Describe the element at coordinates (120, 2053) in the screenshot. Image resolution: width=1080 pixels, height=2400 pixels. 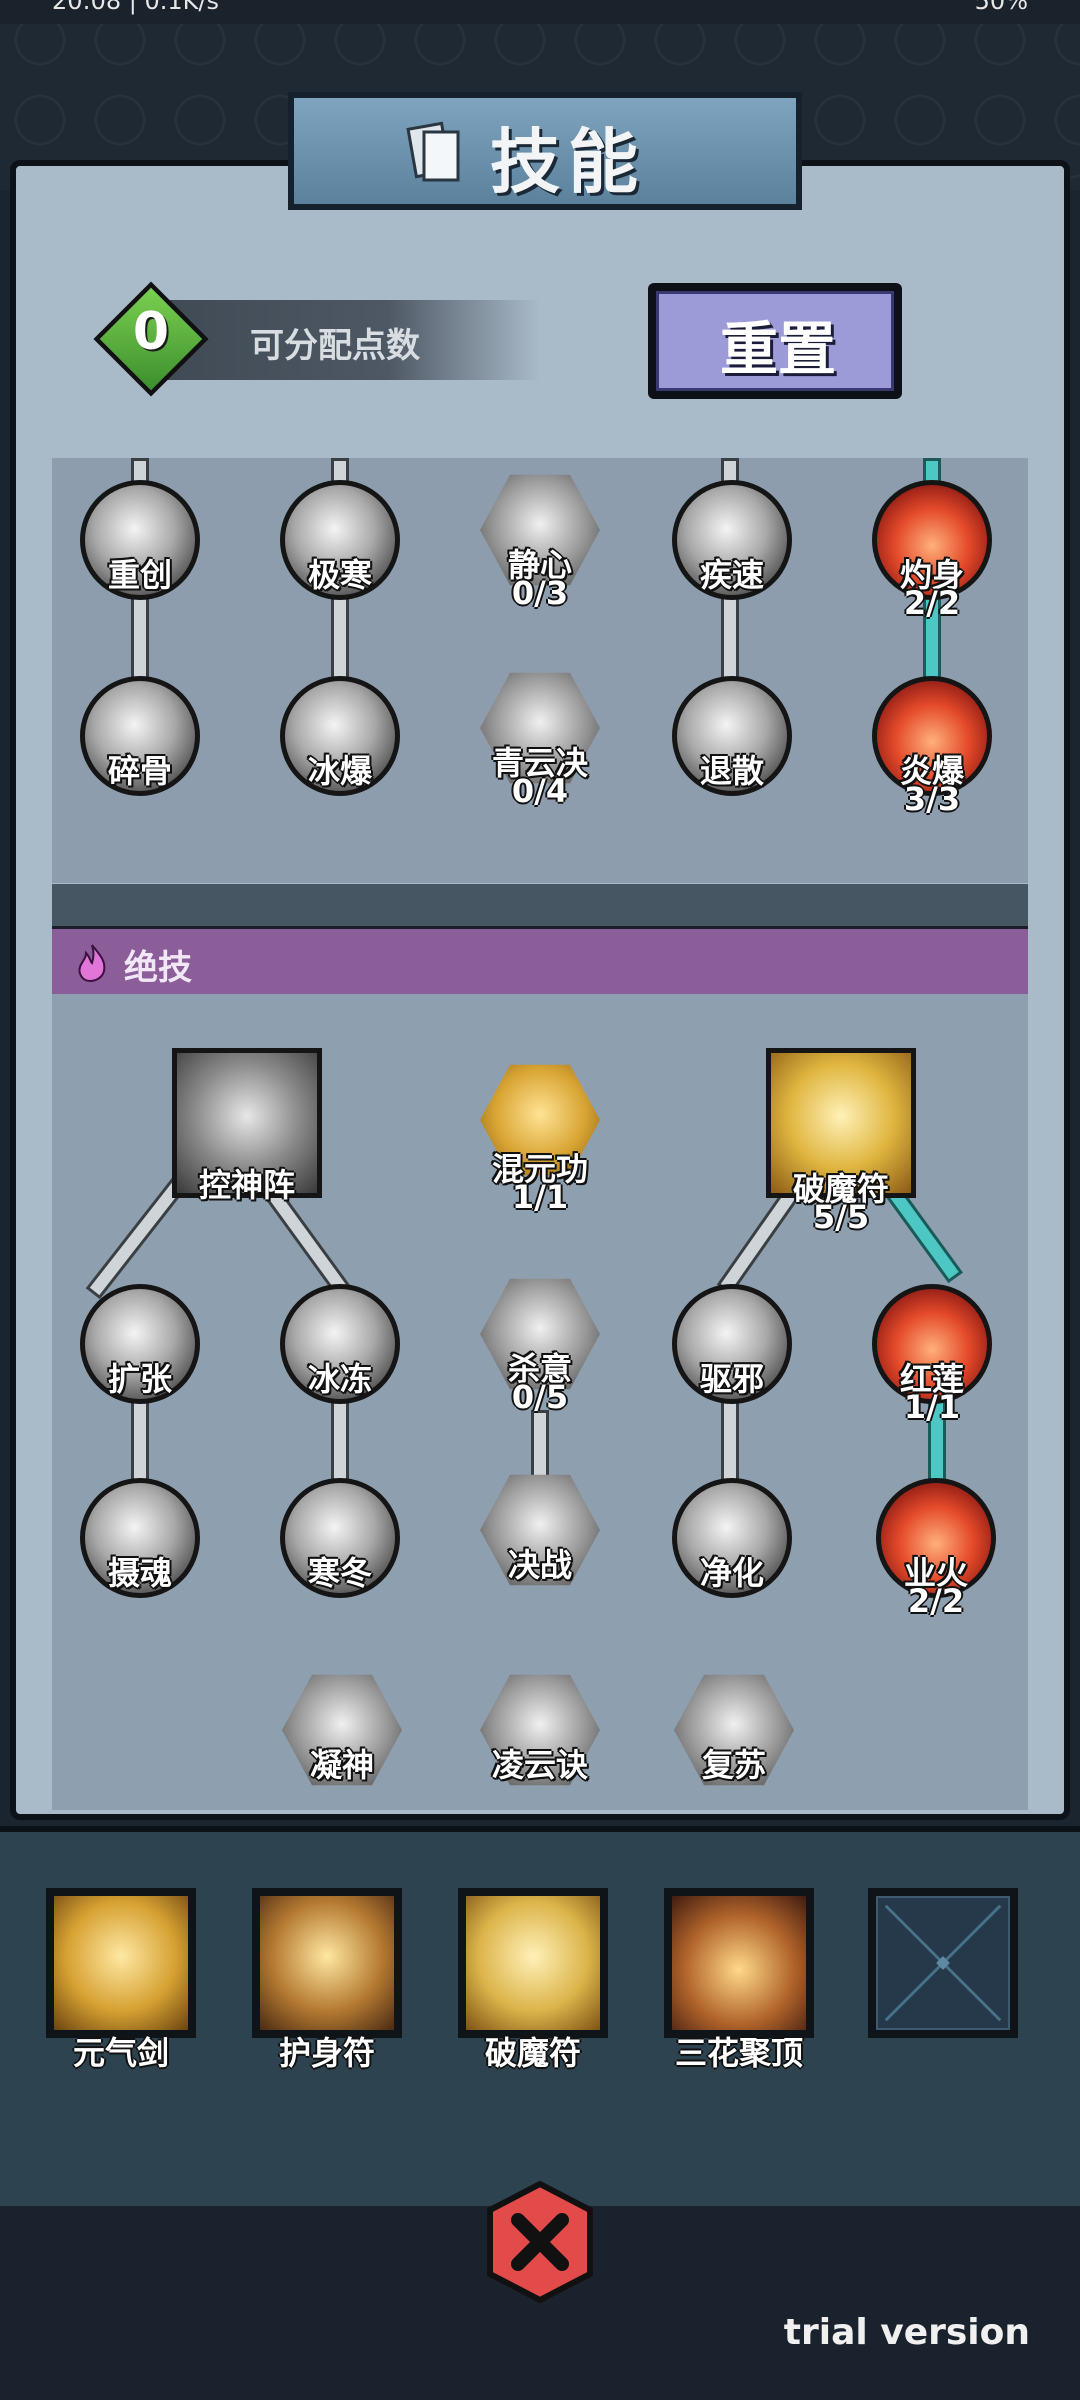
I see `equipped-skill-name: 元气剑` at that location.